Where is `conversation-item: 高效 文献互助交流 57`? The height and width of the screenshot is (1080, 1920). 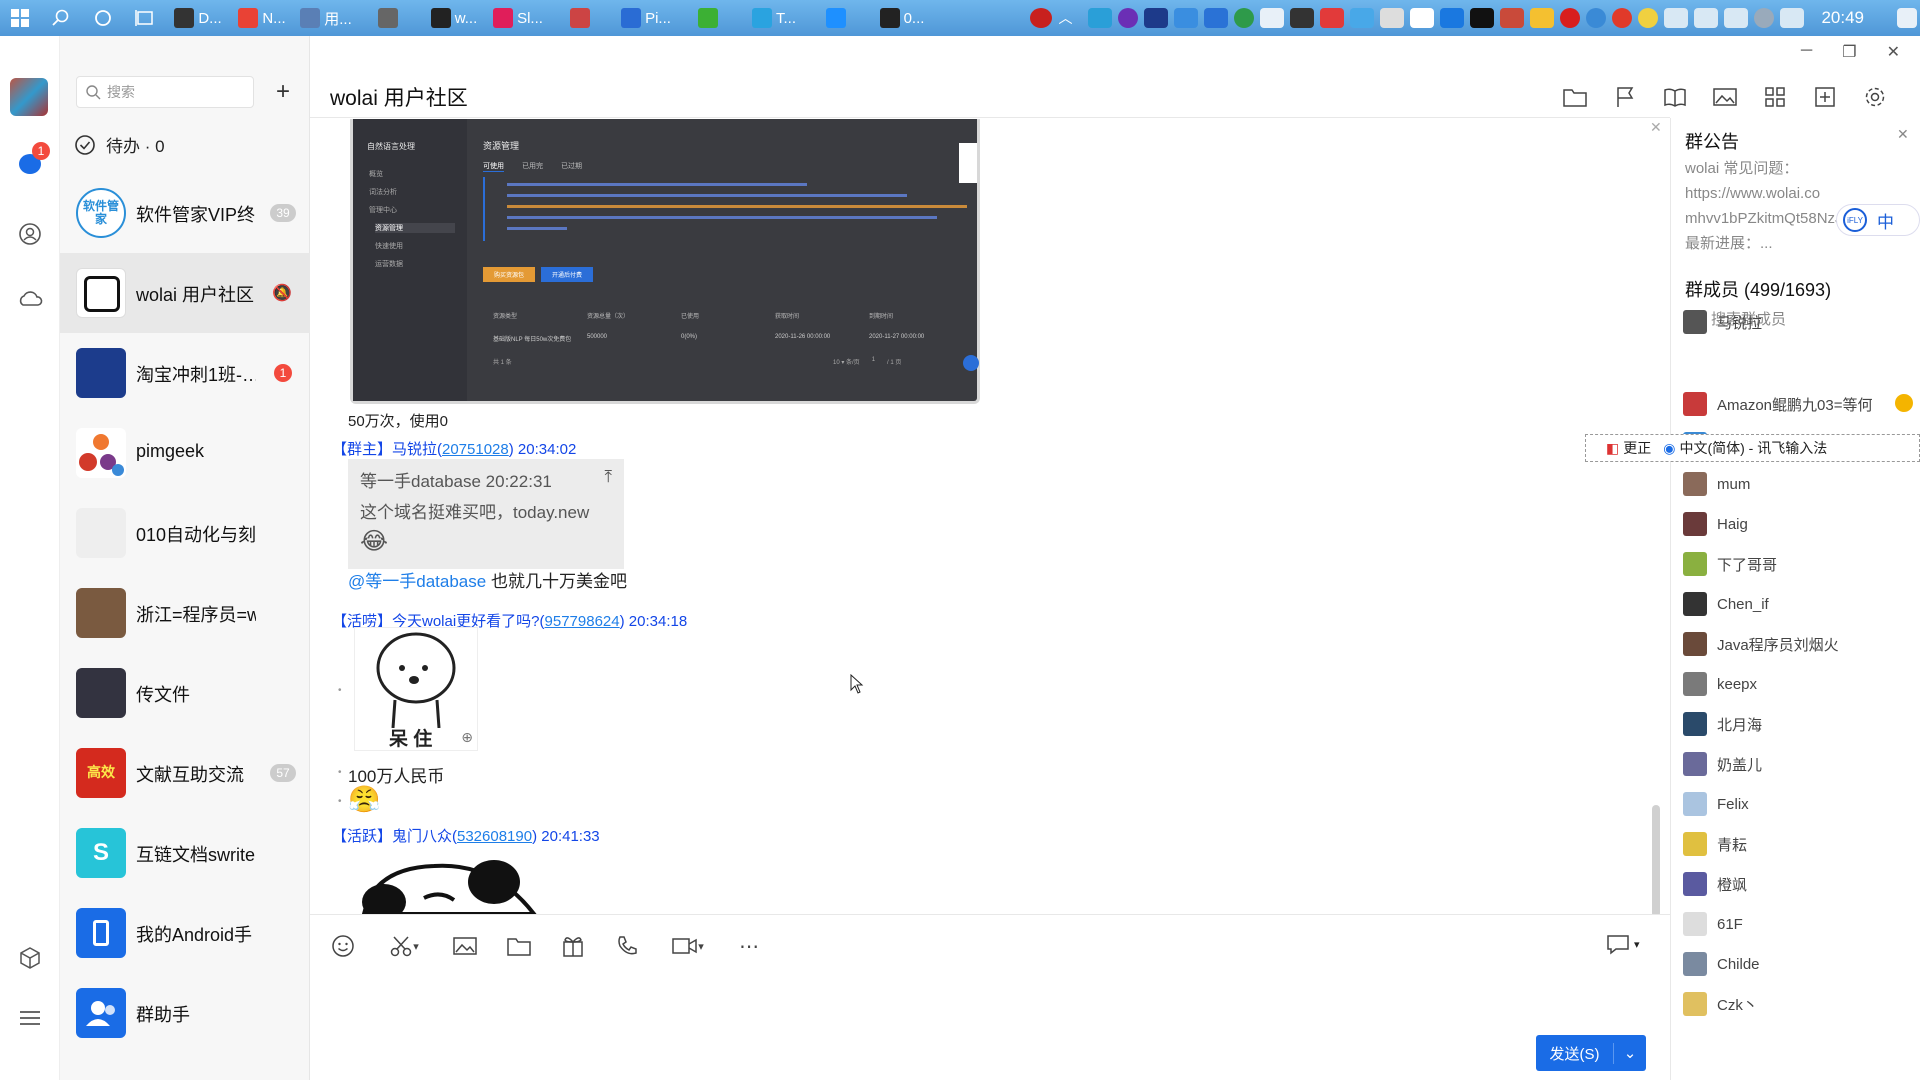 conversation-item: 高效 文献互助交流 57 is located at coordinates (185, 773).